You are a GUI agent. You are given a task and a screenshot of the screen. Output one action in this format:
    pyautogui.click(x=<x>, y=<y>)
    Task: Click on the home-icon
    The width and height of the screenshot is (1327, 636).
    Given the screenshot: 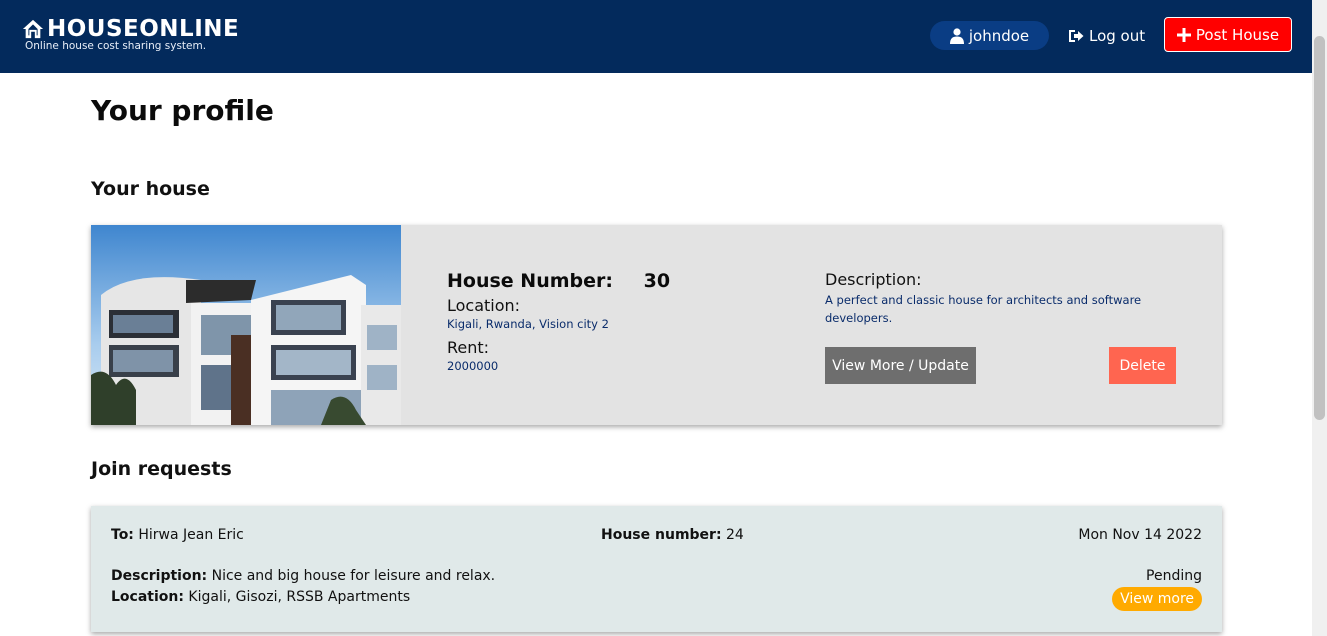 What is the action you would take?
    pyautogui.click(x=33, y=29)
    